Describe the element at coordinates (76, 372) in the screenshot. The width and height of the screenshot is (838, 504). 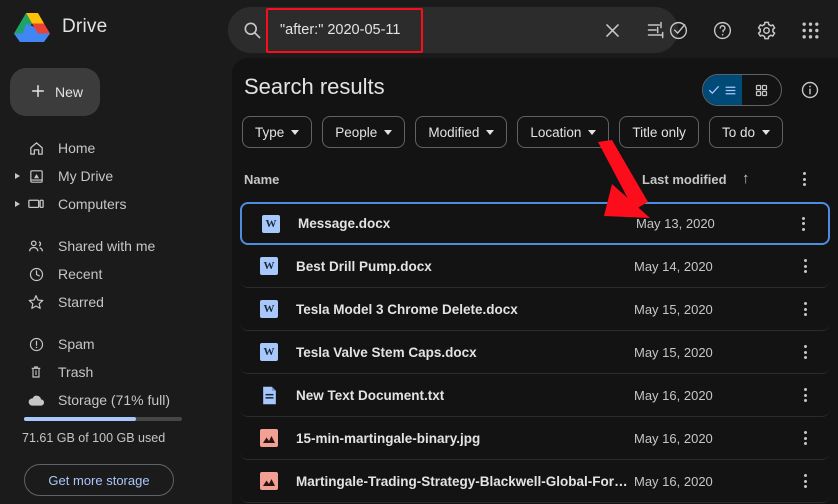
I see `sidebar-item-label: Trash` at that location.